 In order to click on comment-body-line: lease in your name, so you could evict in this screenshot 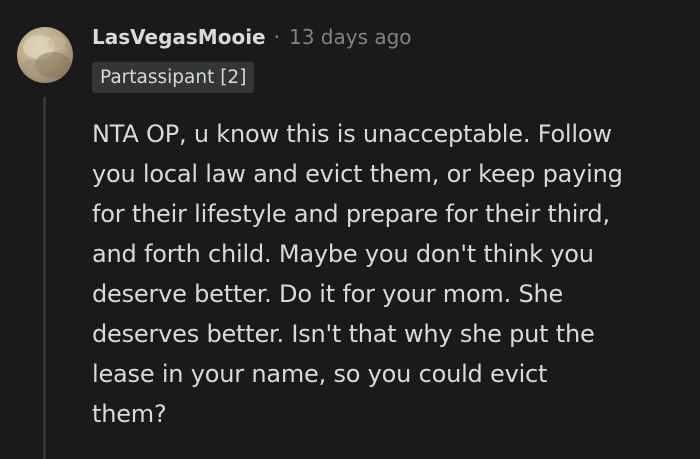, I will do `click(320, 374)`.